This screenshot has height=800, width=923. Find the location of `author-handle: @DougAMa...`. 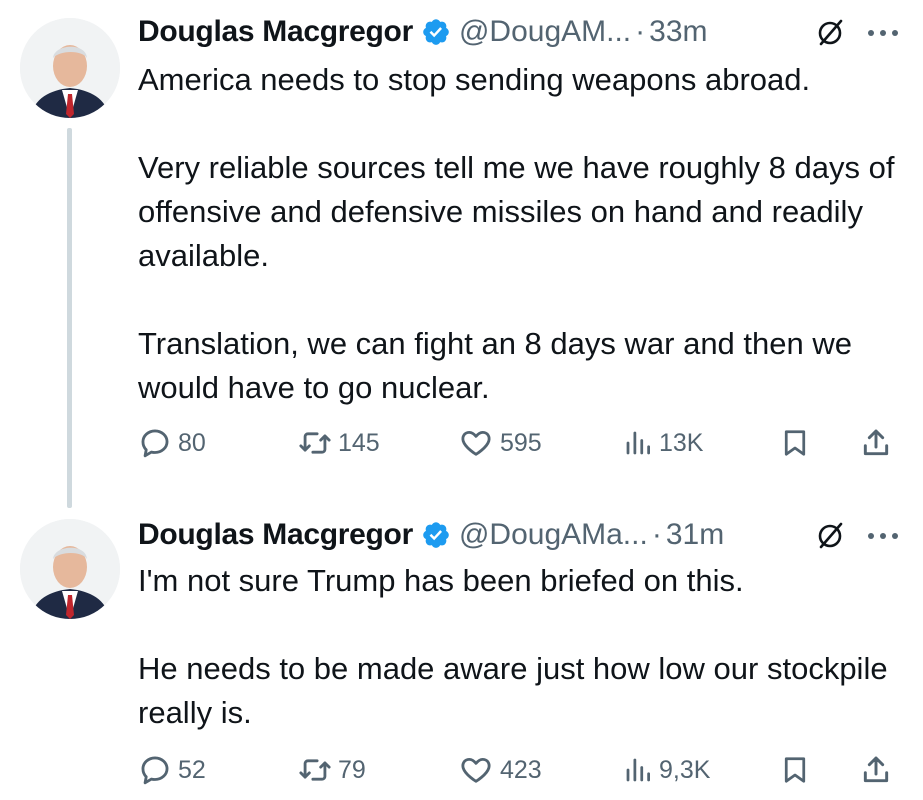

author-handle: @DougAMa... is located at coordinates (553, 535).